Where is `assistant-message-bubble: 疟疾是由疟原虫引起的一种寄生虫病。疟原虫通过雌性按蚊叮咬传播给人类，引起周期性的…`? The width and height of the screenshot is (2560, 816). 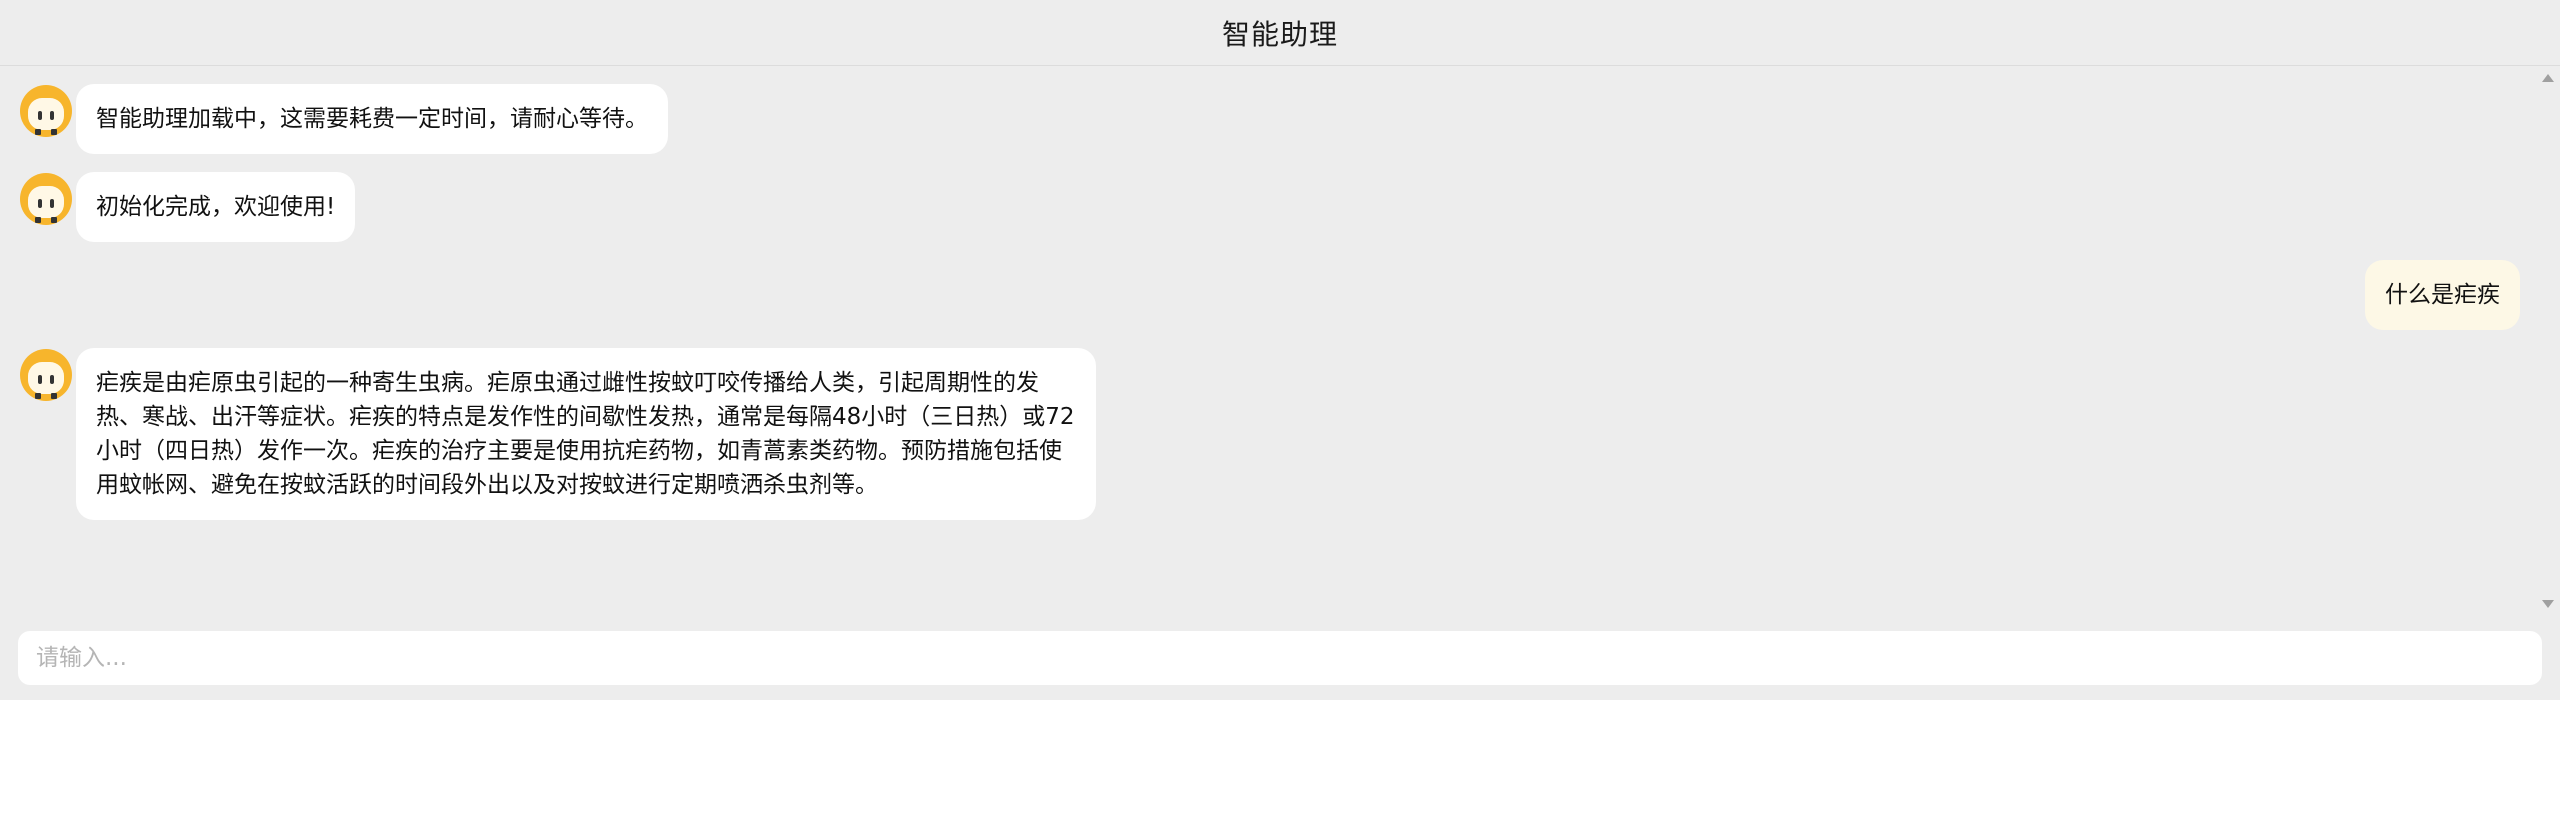 assistant-message-bubble: 疟疾是由疟原虫引起的一种寄生虫病。疟原虫通过雌性按蚊叮咬传播给人类，引起周期性的… is located at coordinates (586, 434).